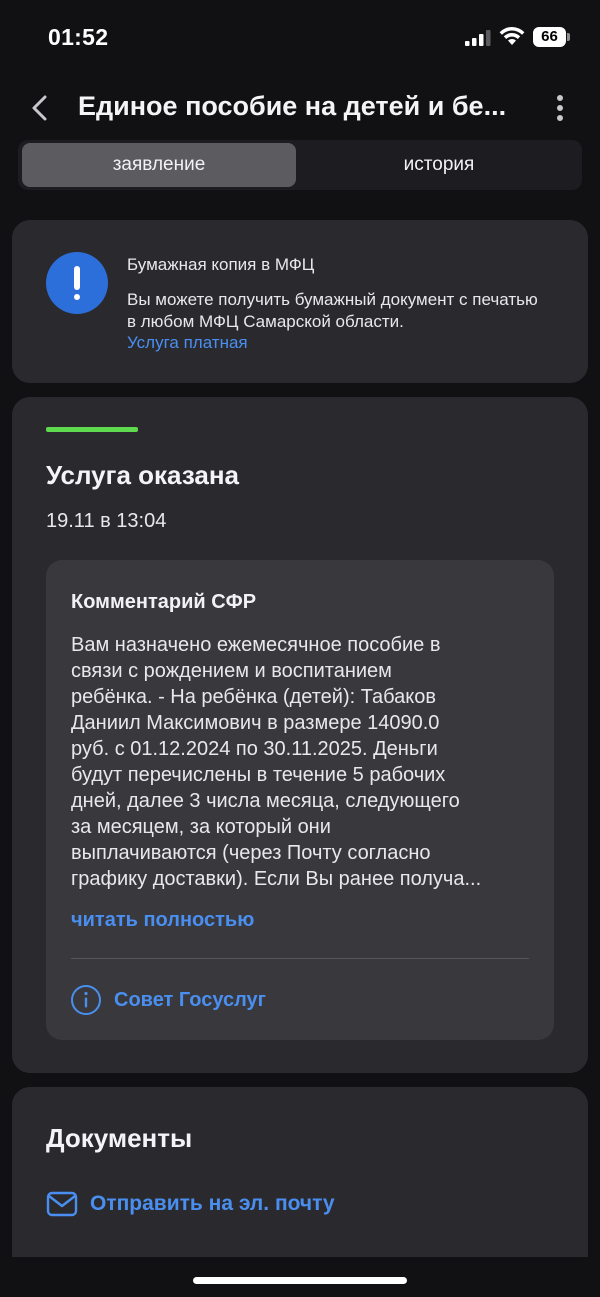 Image resolution: width=600 pixels, height=1297 pixels. What do you see at coordinates (190, 1000) in the screenshot?
I see `gosuslugi-advice-link: Совет Госуслуг` at bounding box center [190, 1000].